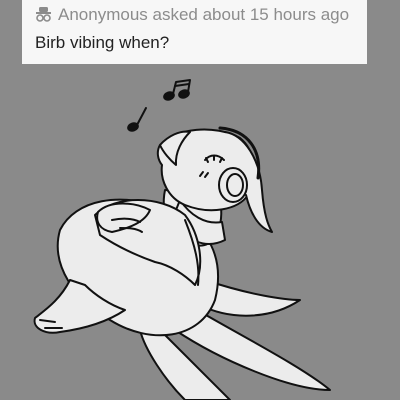  What do you see at coordinates (137, 119) in the screenshot?
I see `music-note-icon` at bounding box center [137, 119].